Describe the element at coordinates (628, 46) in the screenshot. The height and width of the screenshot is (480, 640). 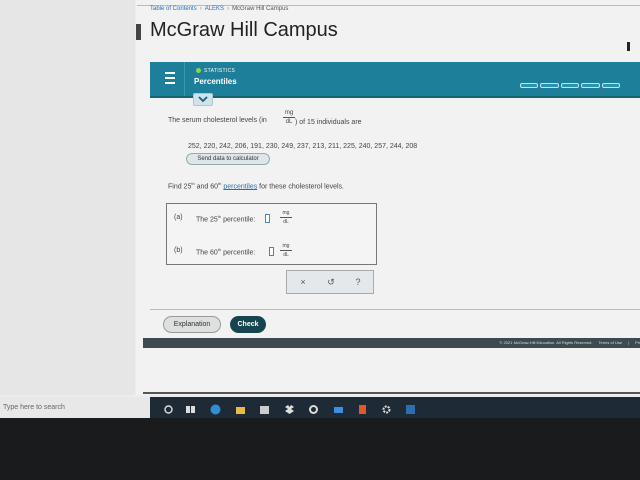
I see `more-icon` at that location.